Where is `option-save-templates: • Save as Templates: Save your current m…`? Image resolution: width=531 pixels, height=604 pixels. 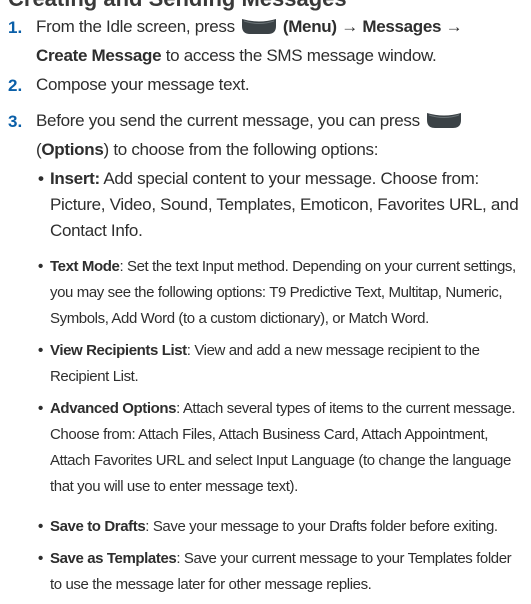 option-save-templates: • Save as Templates: Save your current m… is located at coordinates (281, 572).